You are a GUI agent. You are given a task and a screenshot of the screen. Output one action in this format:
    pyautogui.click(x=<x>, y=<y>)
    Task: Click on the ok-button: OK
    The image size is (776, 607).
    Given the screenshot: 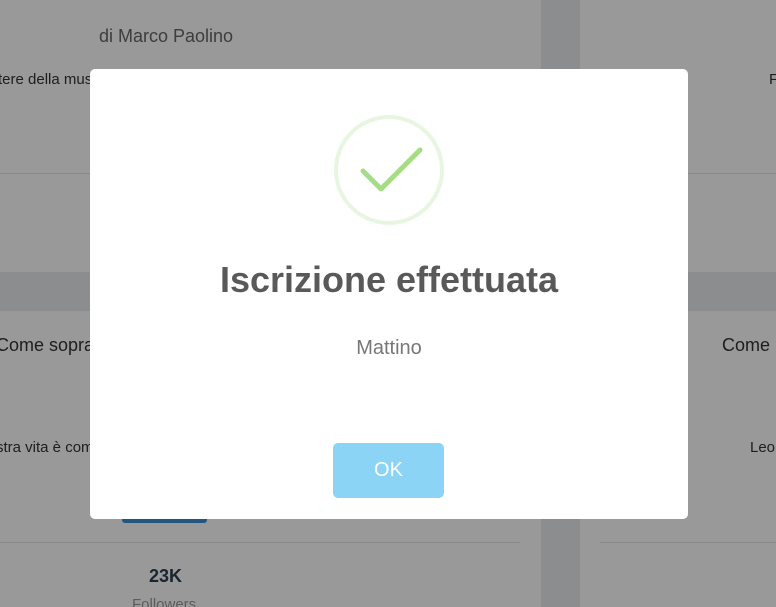 What is the action you would take?
    pyautogui.click(x=388, y=470)
    